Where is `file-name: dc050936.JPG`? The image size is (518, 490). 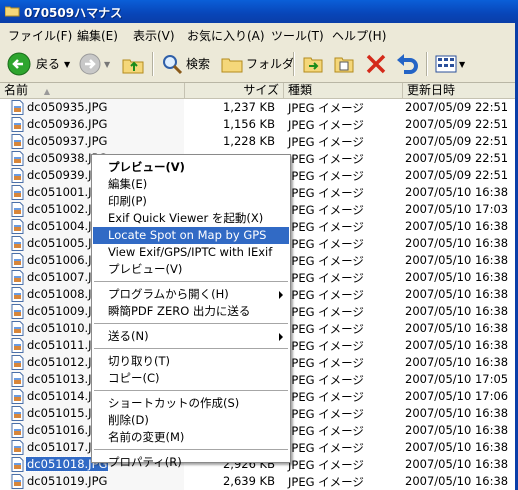 file-name: dc050936.JPG is located at coordinates (67, 124).